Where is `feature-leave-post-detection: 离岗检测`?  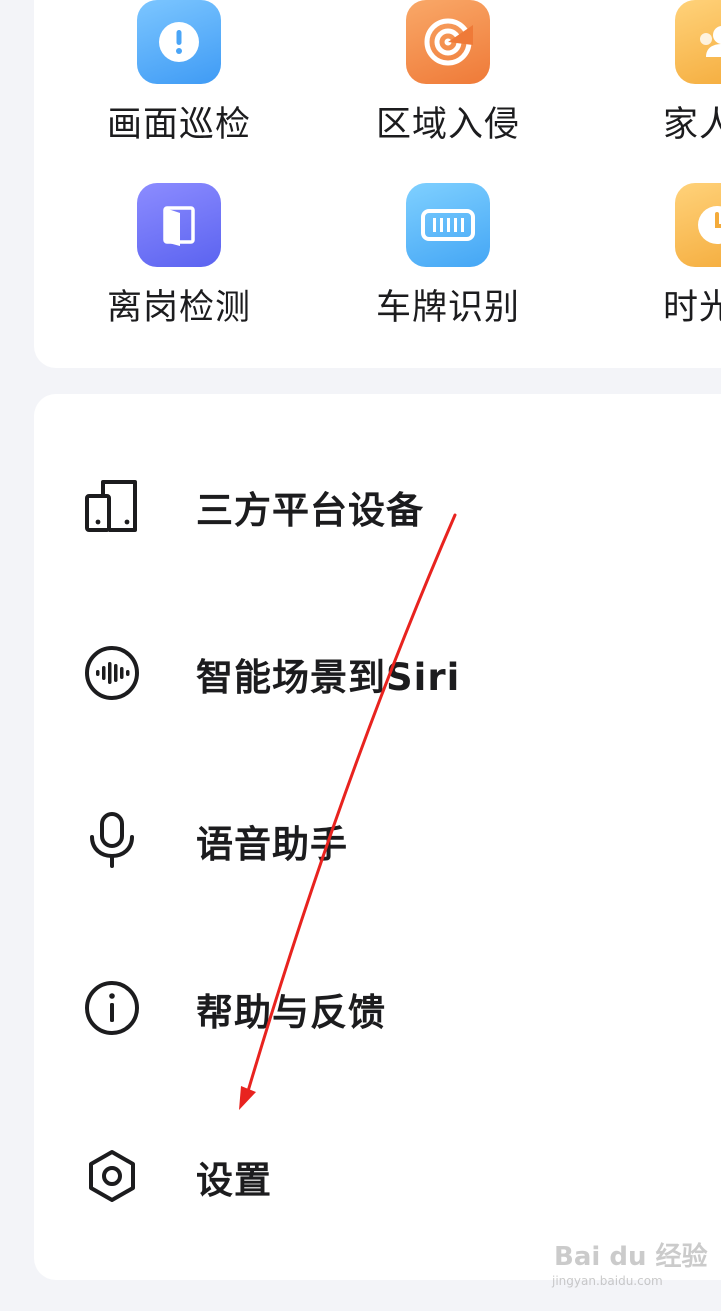
feature-leave-post-detection: 离岗检测 is located at coordinates (179, 258).